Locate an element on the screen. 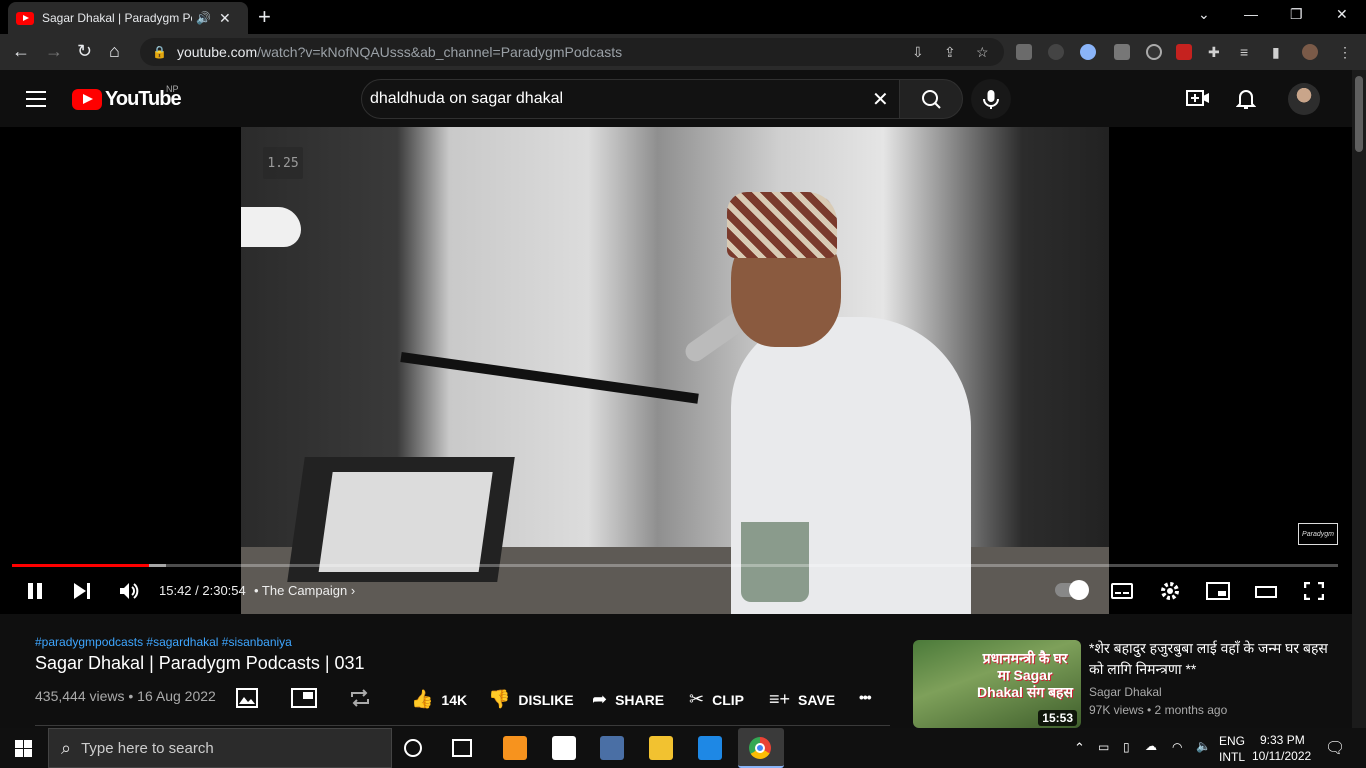  scissors-icon: ✂ is located at coordinates (697, 699).